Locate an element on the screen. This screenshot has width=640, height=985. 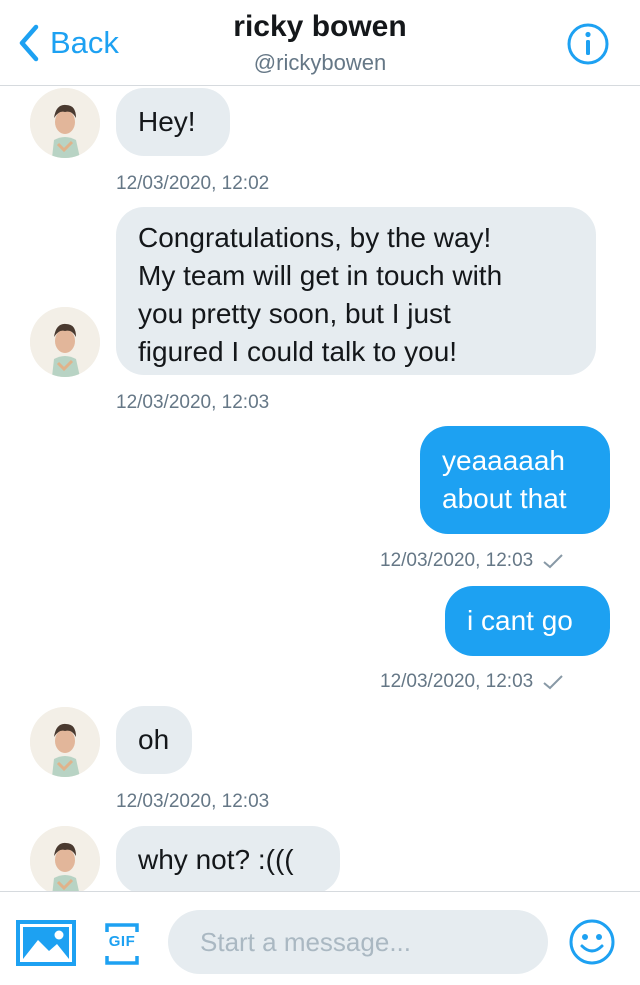
conversation-header: Back ricky bowen @rickybowen is located at coordinates (320, 43).